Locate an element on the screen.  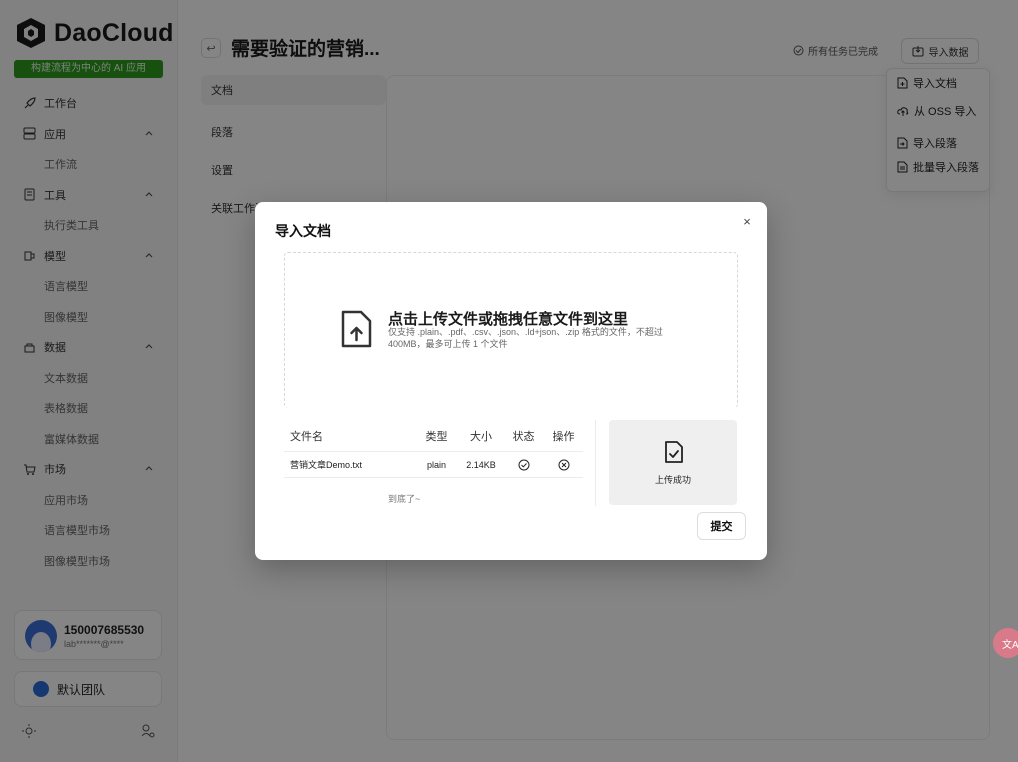
list-end-text: 到底了~ is located at coordinates (404, 499).